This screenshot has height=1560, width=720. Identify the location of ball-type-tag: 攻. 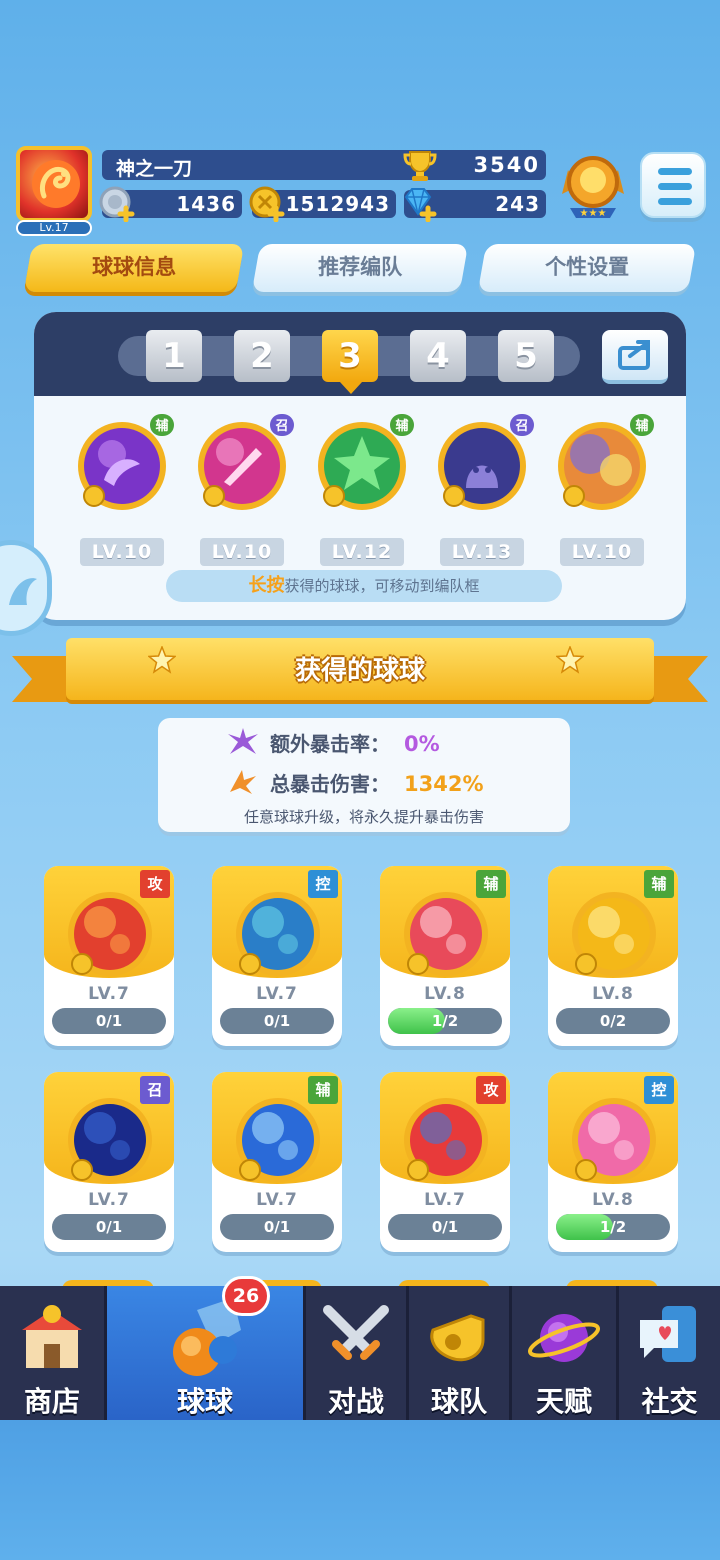
(155, 884).